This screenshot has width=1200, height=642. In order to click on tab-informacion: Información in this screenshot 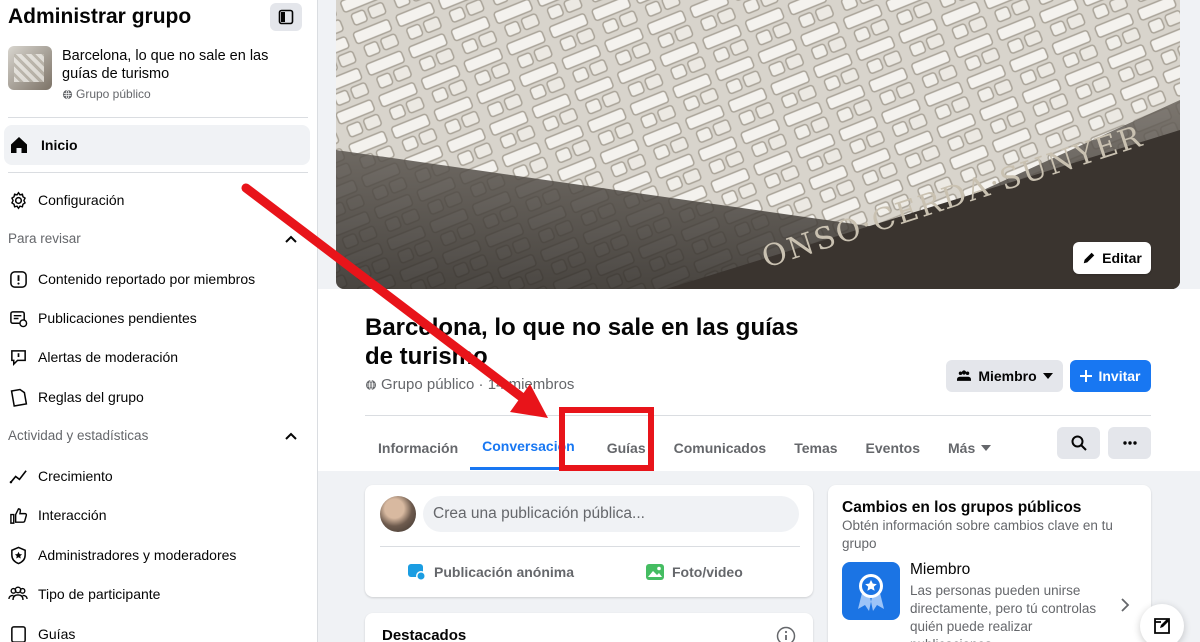, I will do `click(418, 447)`.